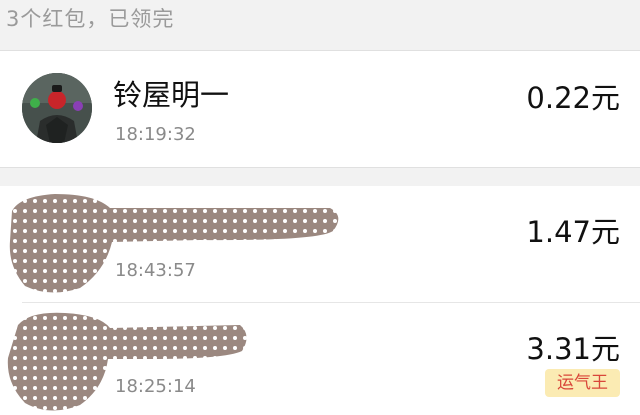 The height and width of the screenshot is (415, 640). What do you see at coordinates (582, 383) in the screenshot?
I see `luckiest-badge: 运气王` at bounding box center [582, 383].